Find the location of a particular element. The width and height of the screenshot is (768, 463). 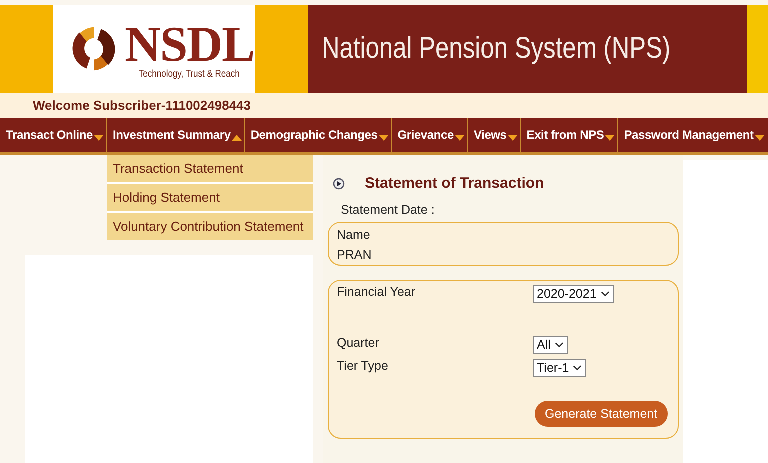

site-title: National Pension System (NPS) is located at coordinates (496, 49).